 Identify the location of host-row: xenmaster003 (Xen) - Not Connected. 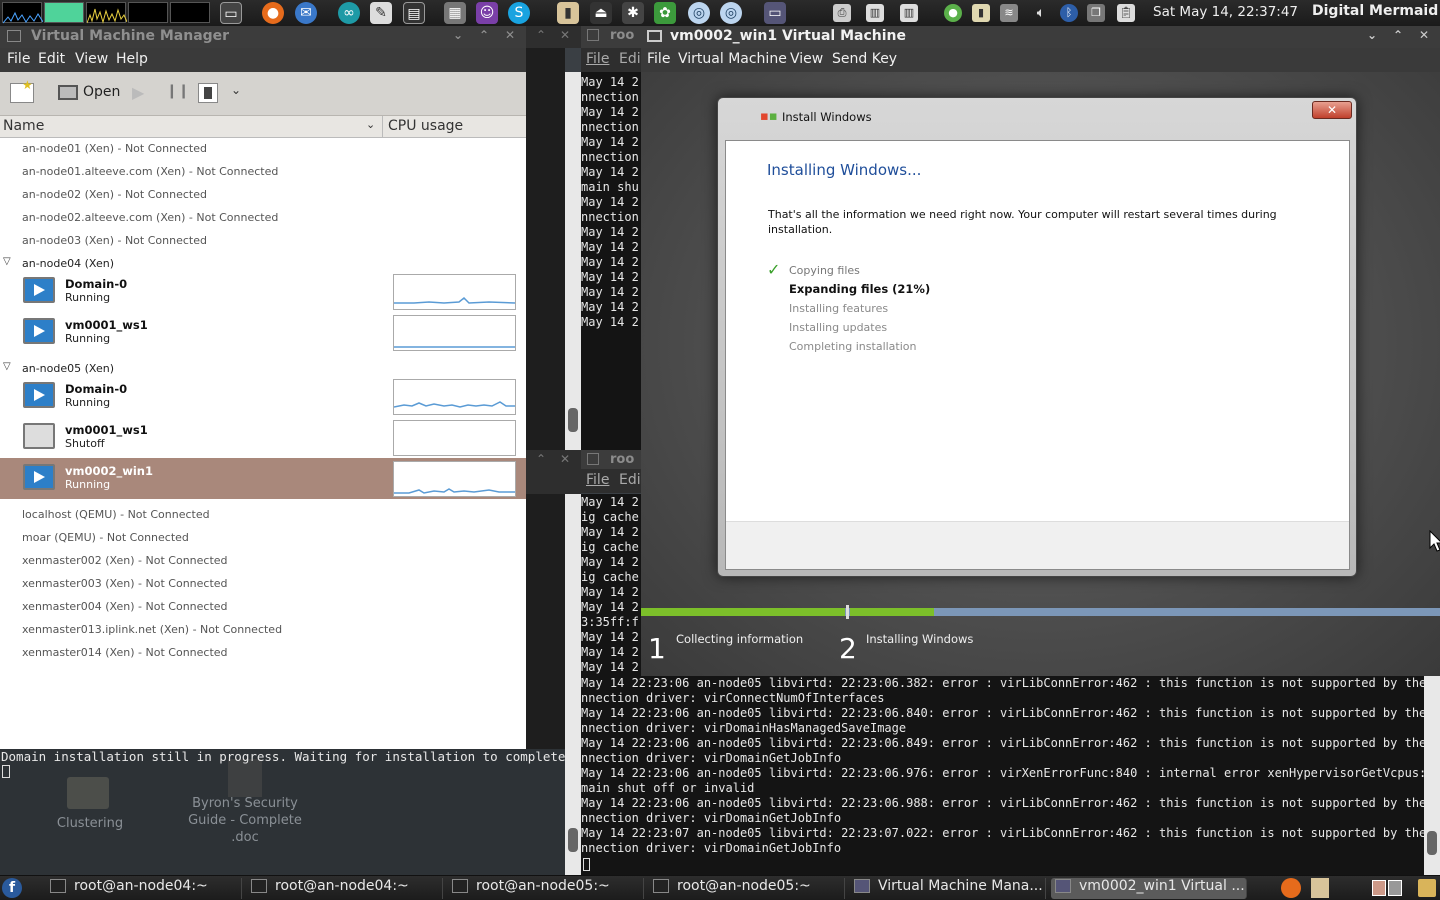
(125, 583).